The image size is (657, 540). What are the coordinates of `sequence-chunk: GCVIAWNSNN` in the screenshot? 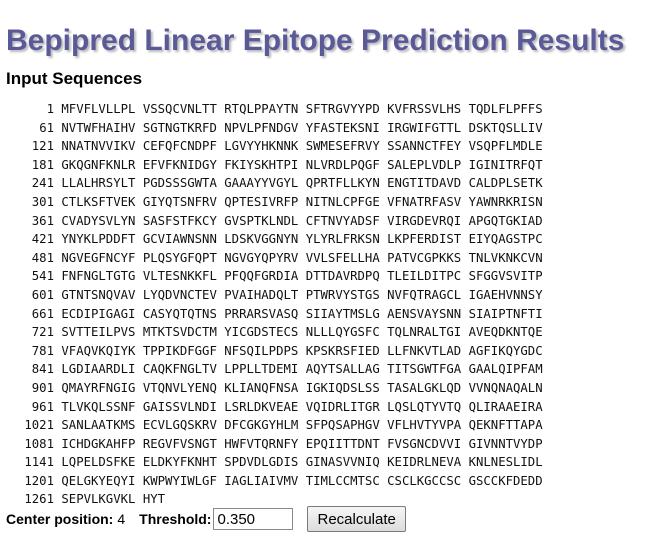 It's located at (179, 239).